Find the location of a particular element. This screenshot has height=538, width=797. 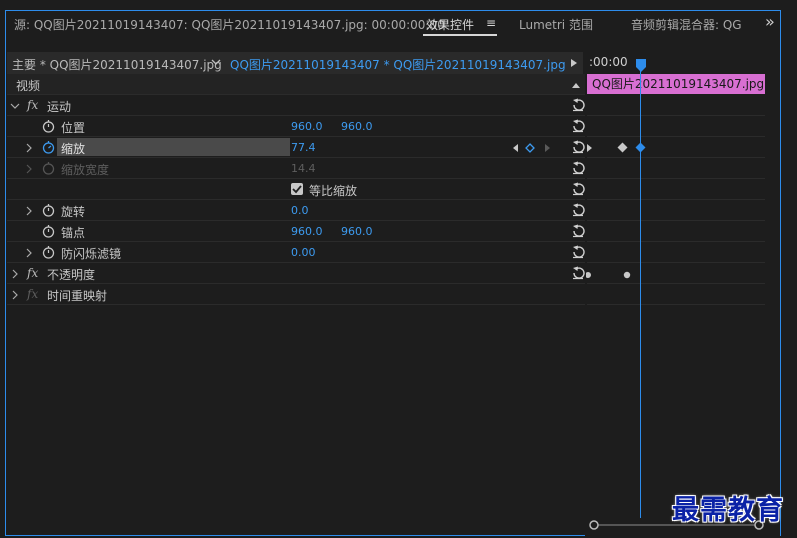

anchor-x-value: 960.0 is located at coordinates (307, 231).